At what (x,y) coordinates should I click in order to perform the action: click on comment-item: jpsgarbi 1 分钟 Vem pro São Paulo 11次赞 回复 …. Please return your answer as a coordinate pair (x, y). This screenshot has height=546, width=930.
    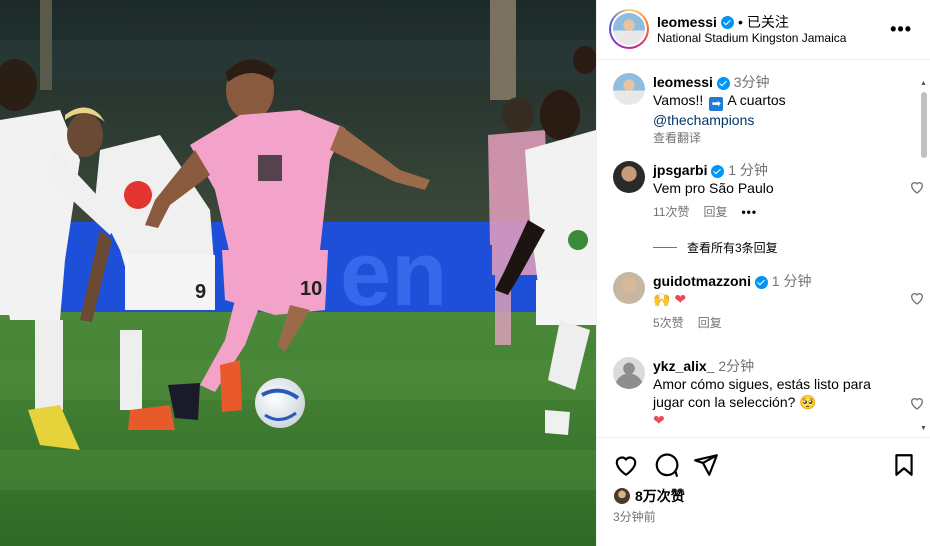
    Looking at the image, I should click on (768, 191).